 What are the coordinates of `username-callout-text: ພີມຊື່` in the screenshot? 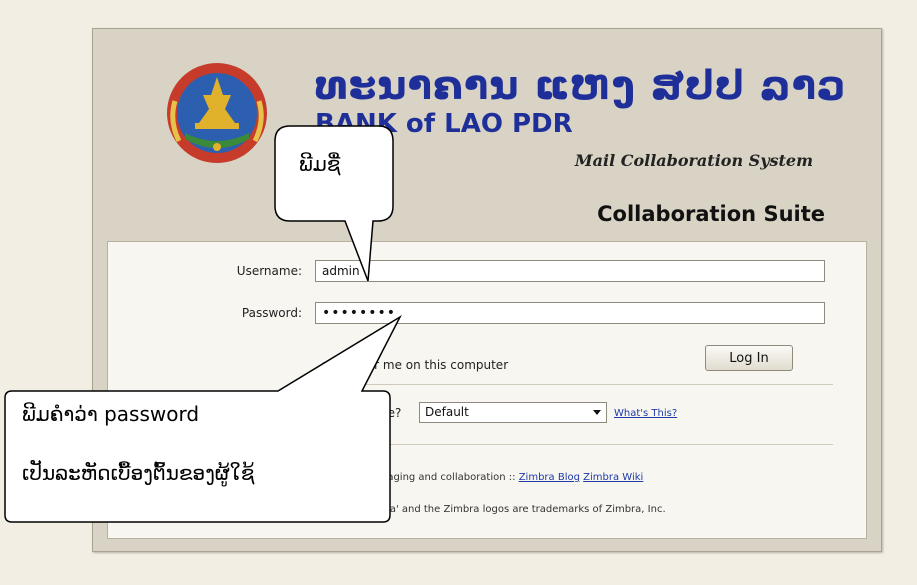 It's located at (320, 164).